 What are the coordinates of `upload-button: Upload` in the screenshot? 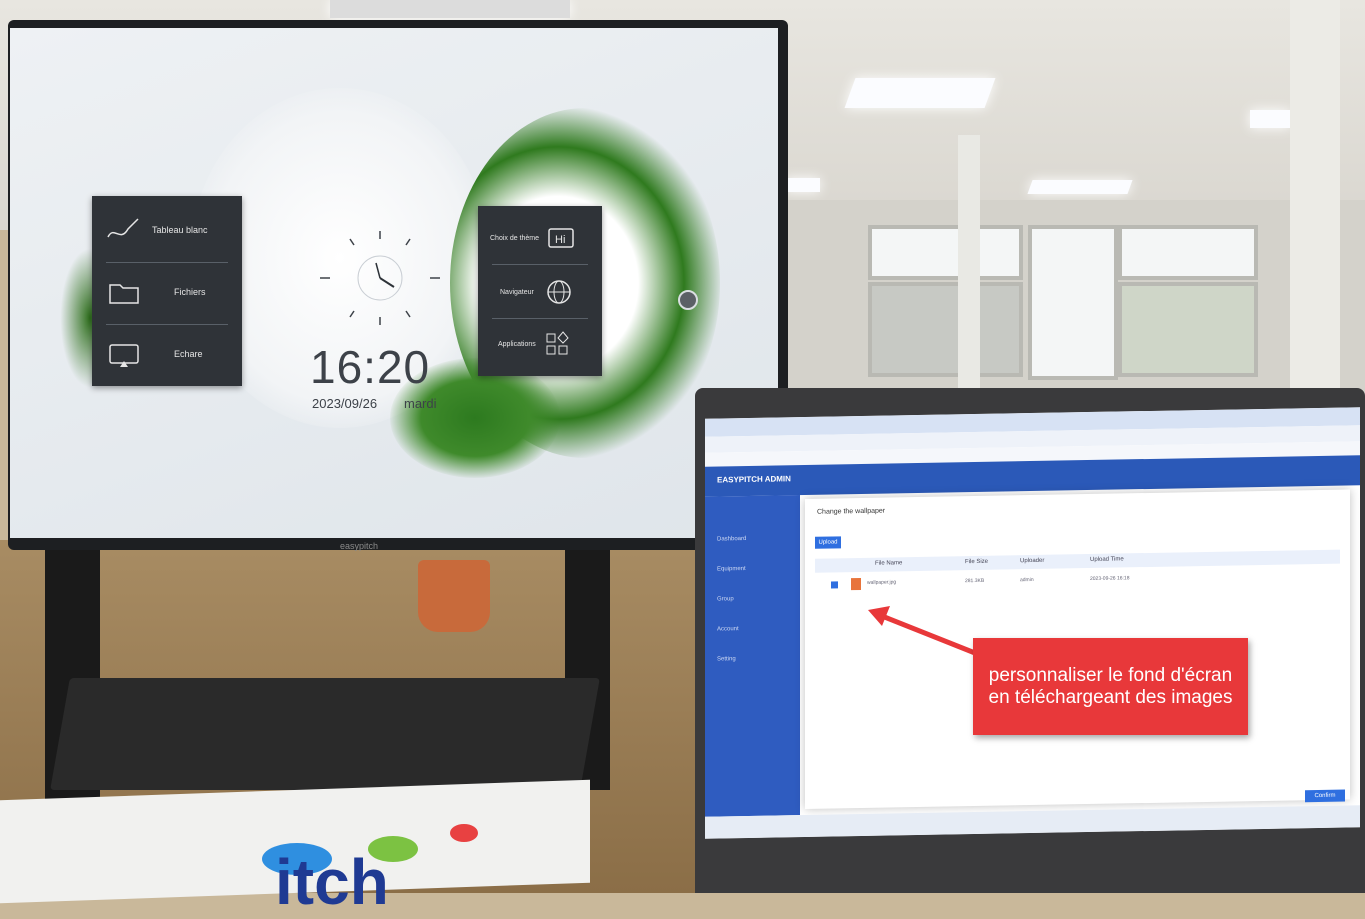 It's located at (828, 542).